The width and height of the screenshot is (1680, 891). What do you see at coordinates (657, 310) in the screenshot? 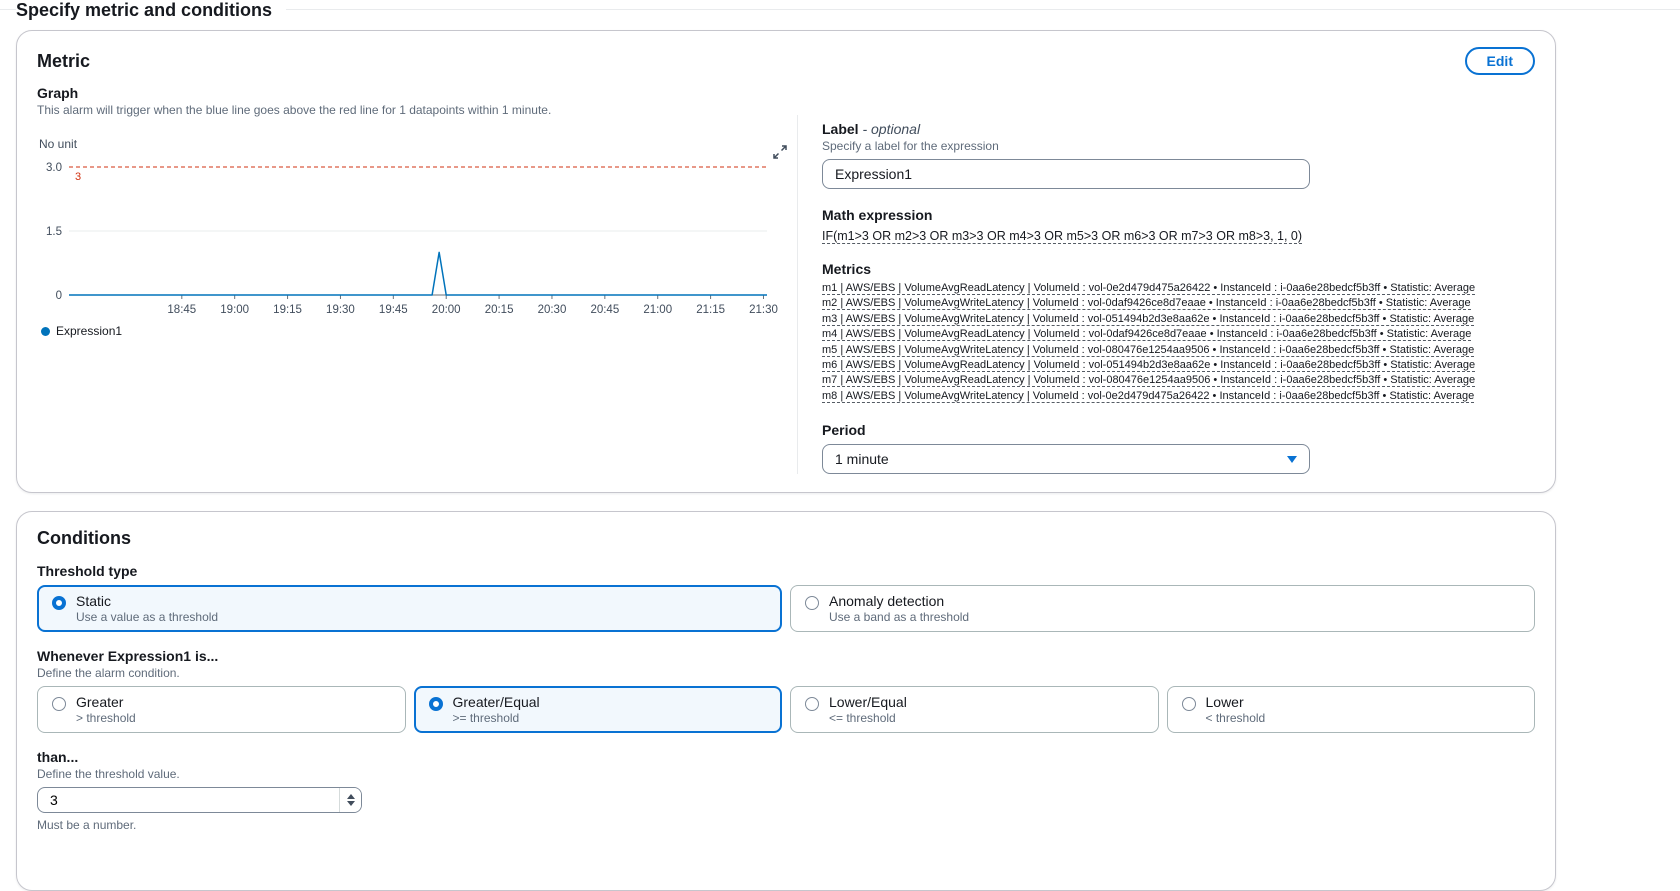
I see `svg-text: 21:00` at bounding box center [657, 310].